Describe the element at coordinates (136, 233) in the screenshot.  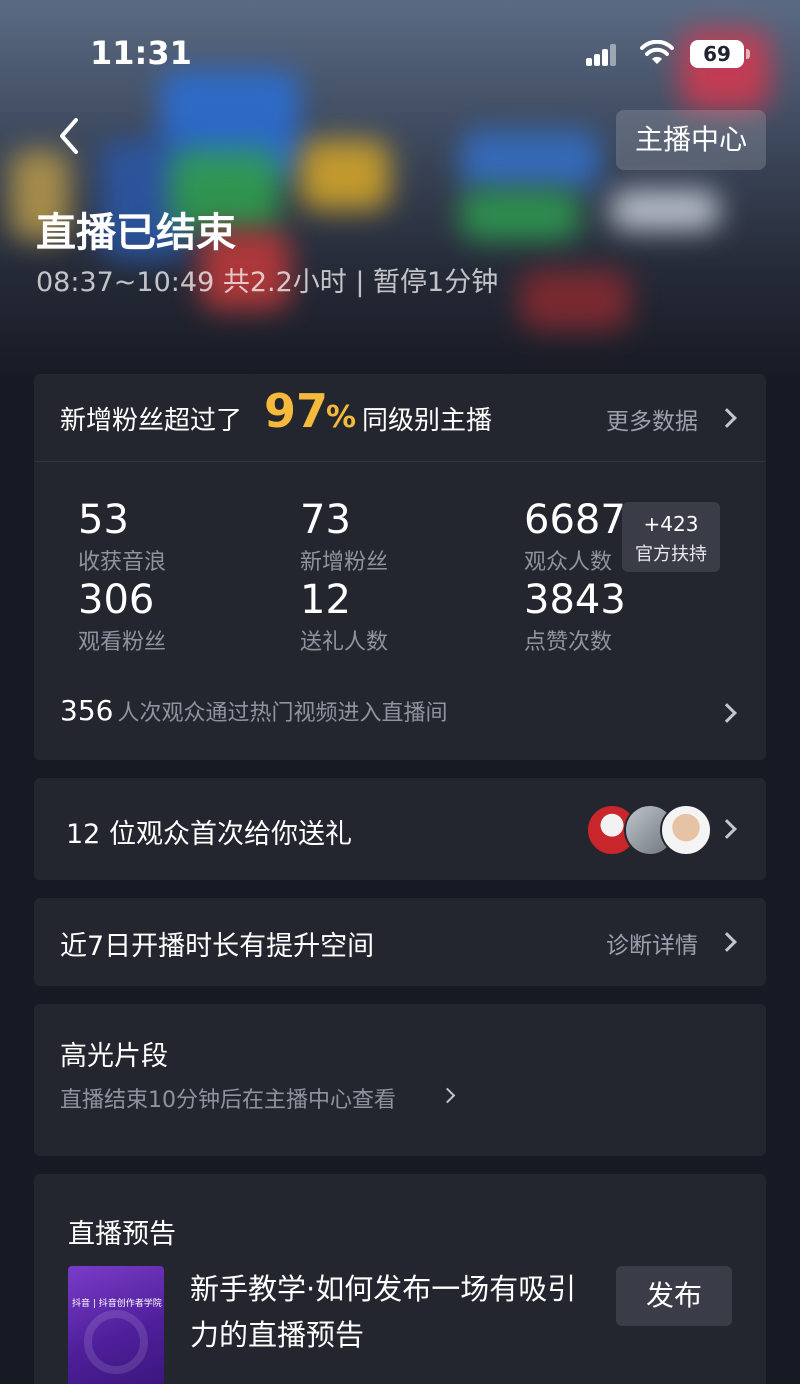
I see `page-title: 直播已结束` at that location.